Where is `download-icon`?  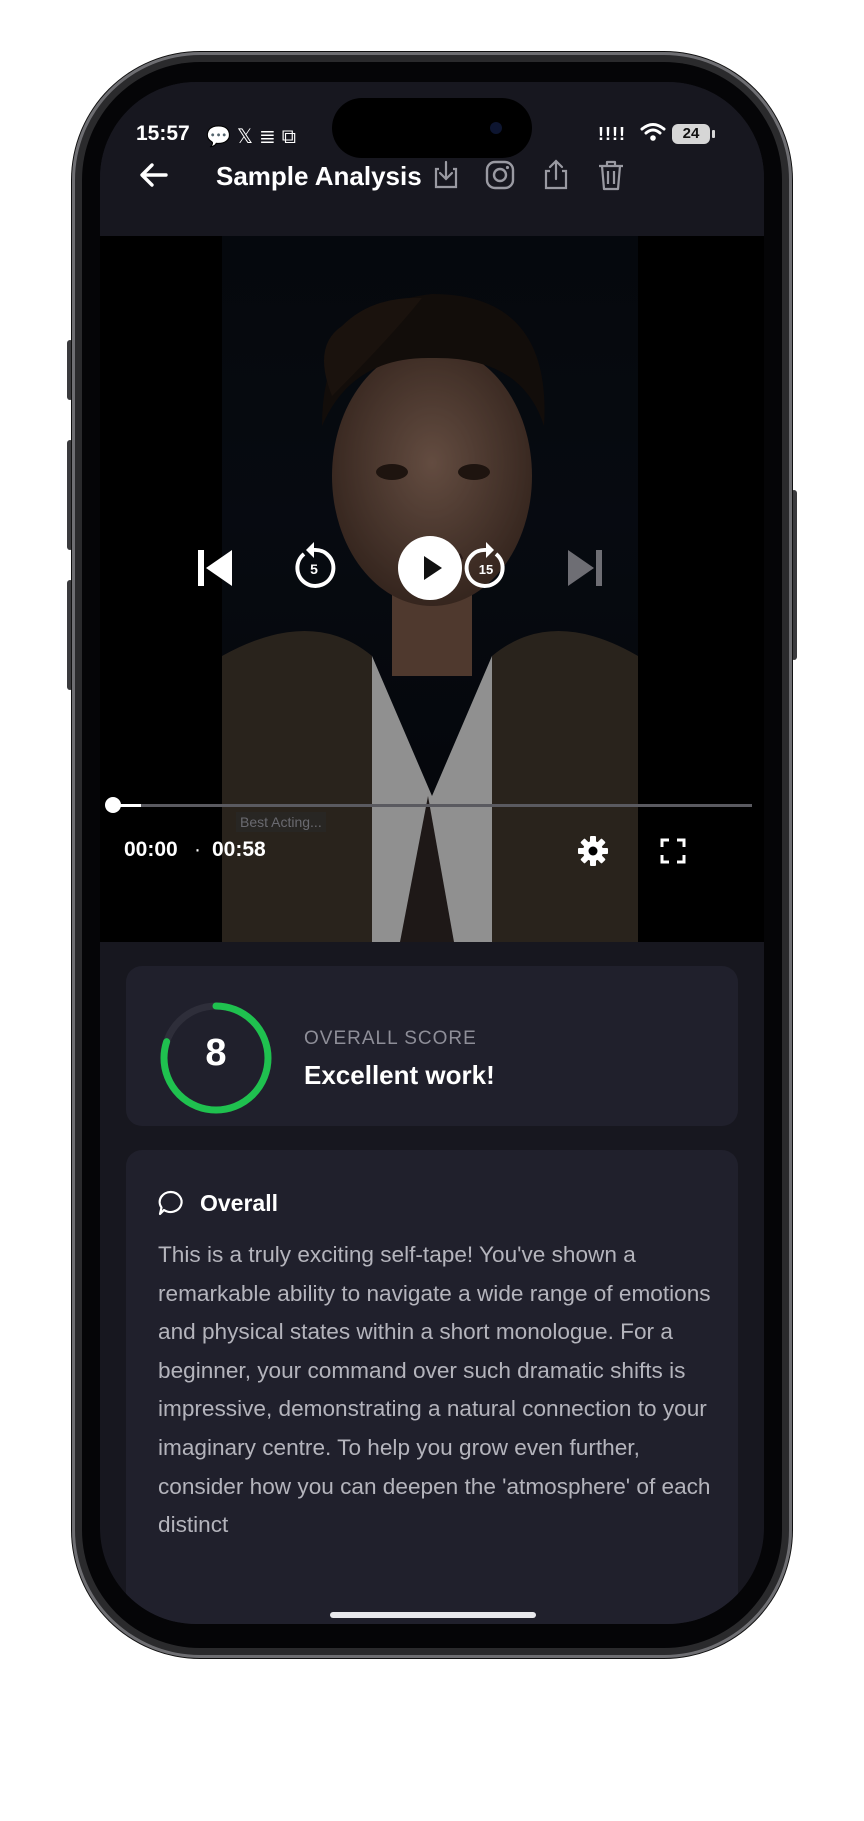
download-icon is located at coordinates (446, 175).